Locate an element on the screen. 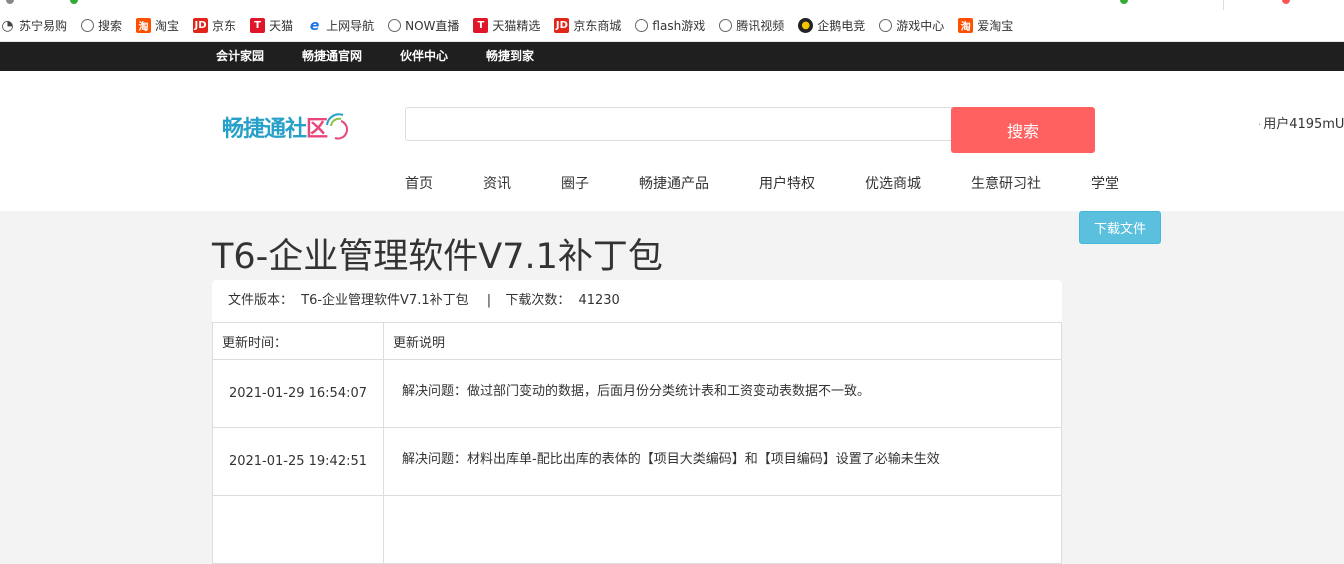 The height and width of the screenshot is (564, 1344). nav-mall: 优选商城 is located at coordinates (893, 183).